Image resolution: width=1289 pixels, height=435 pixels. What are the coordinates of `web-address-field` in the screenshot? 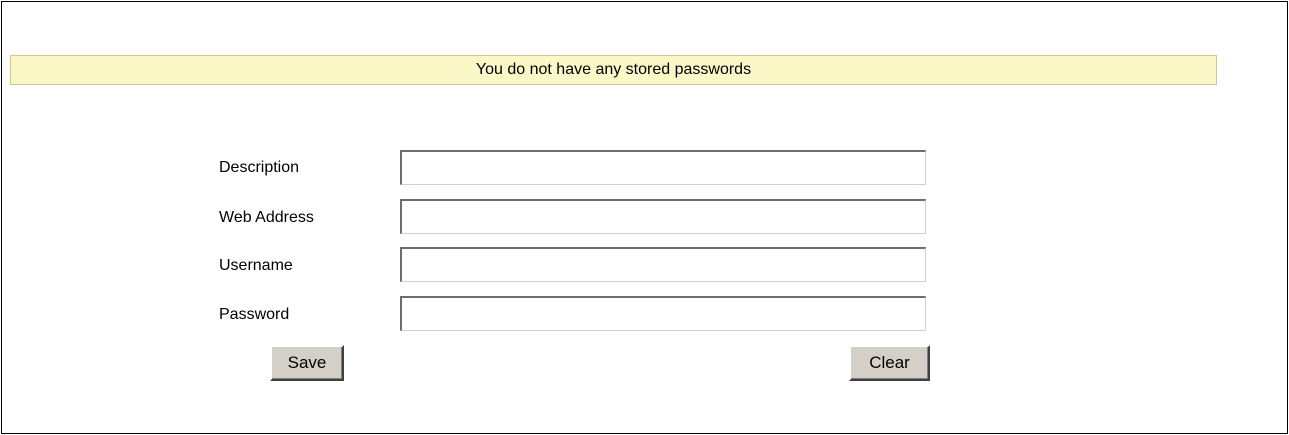 It's located at (663, 216).